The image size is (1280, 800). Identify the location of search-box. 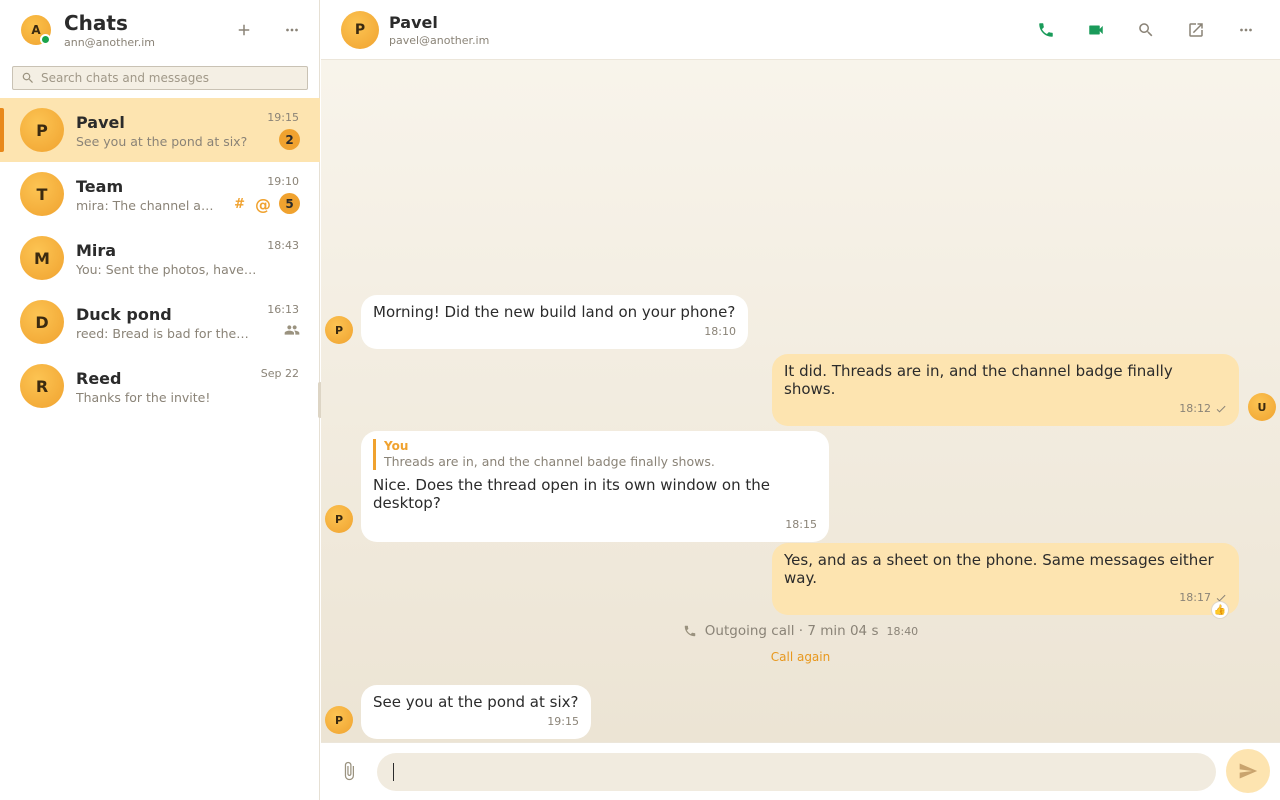
(160, 78).